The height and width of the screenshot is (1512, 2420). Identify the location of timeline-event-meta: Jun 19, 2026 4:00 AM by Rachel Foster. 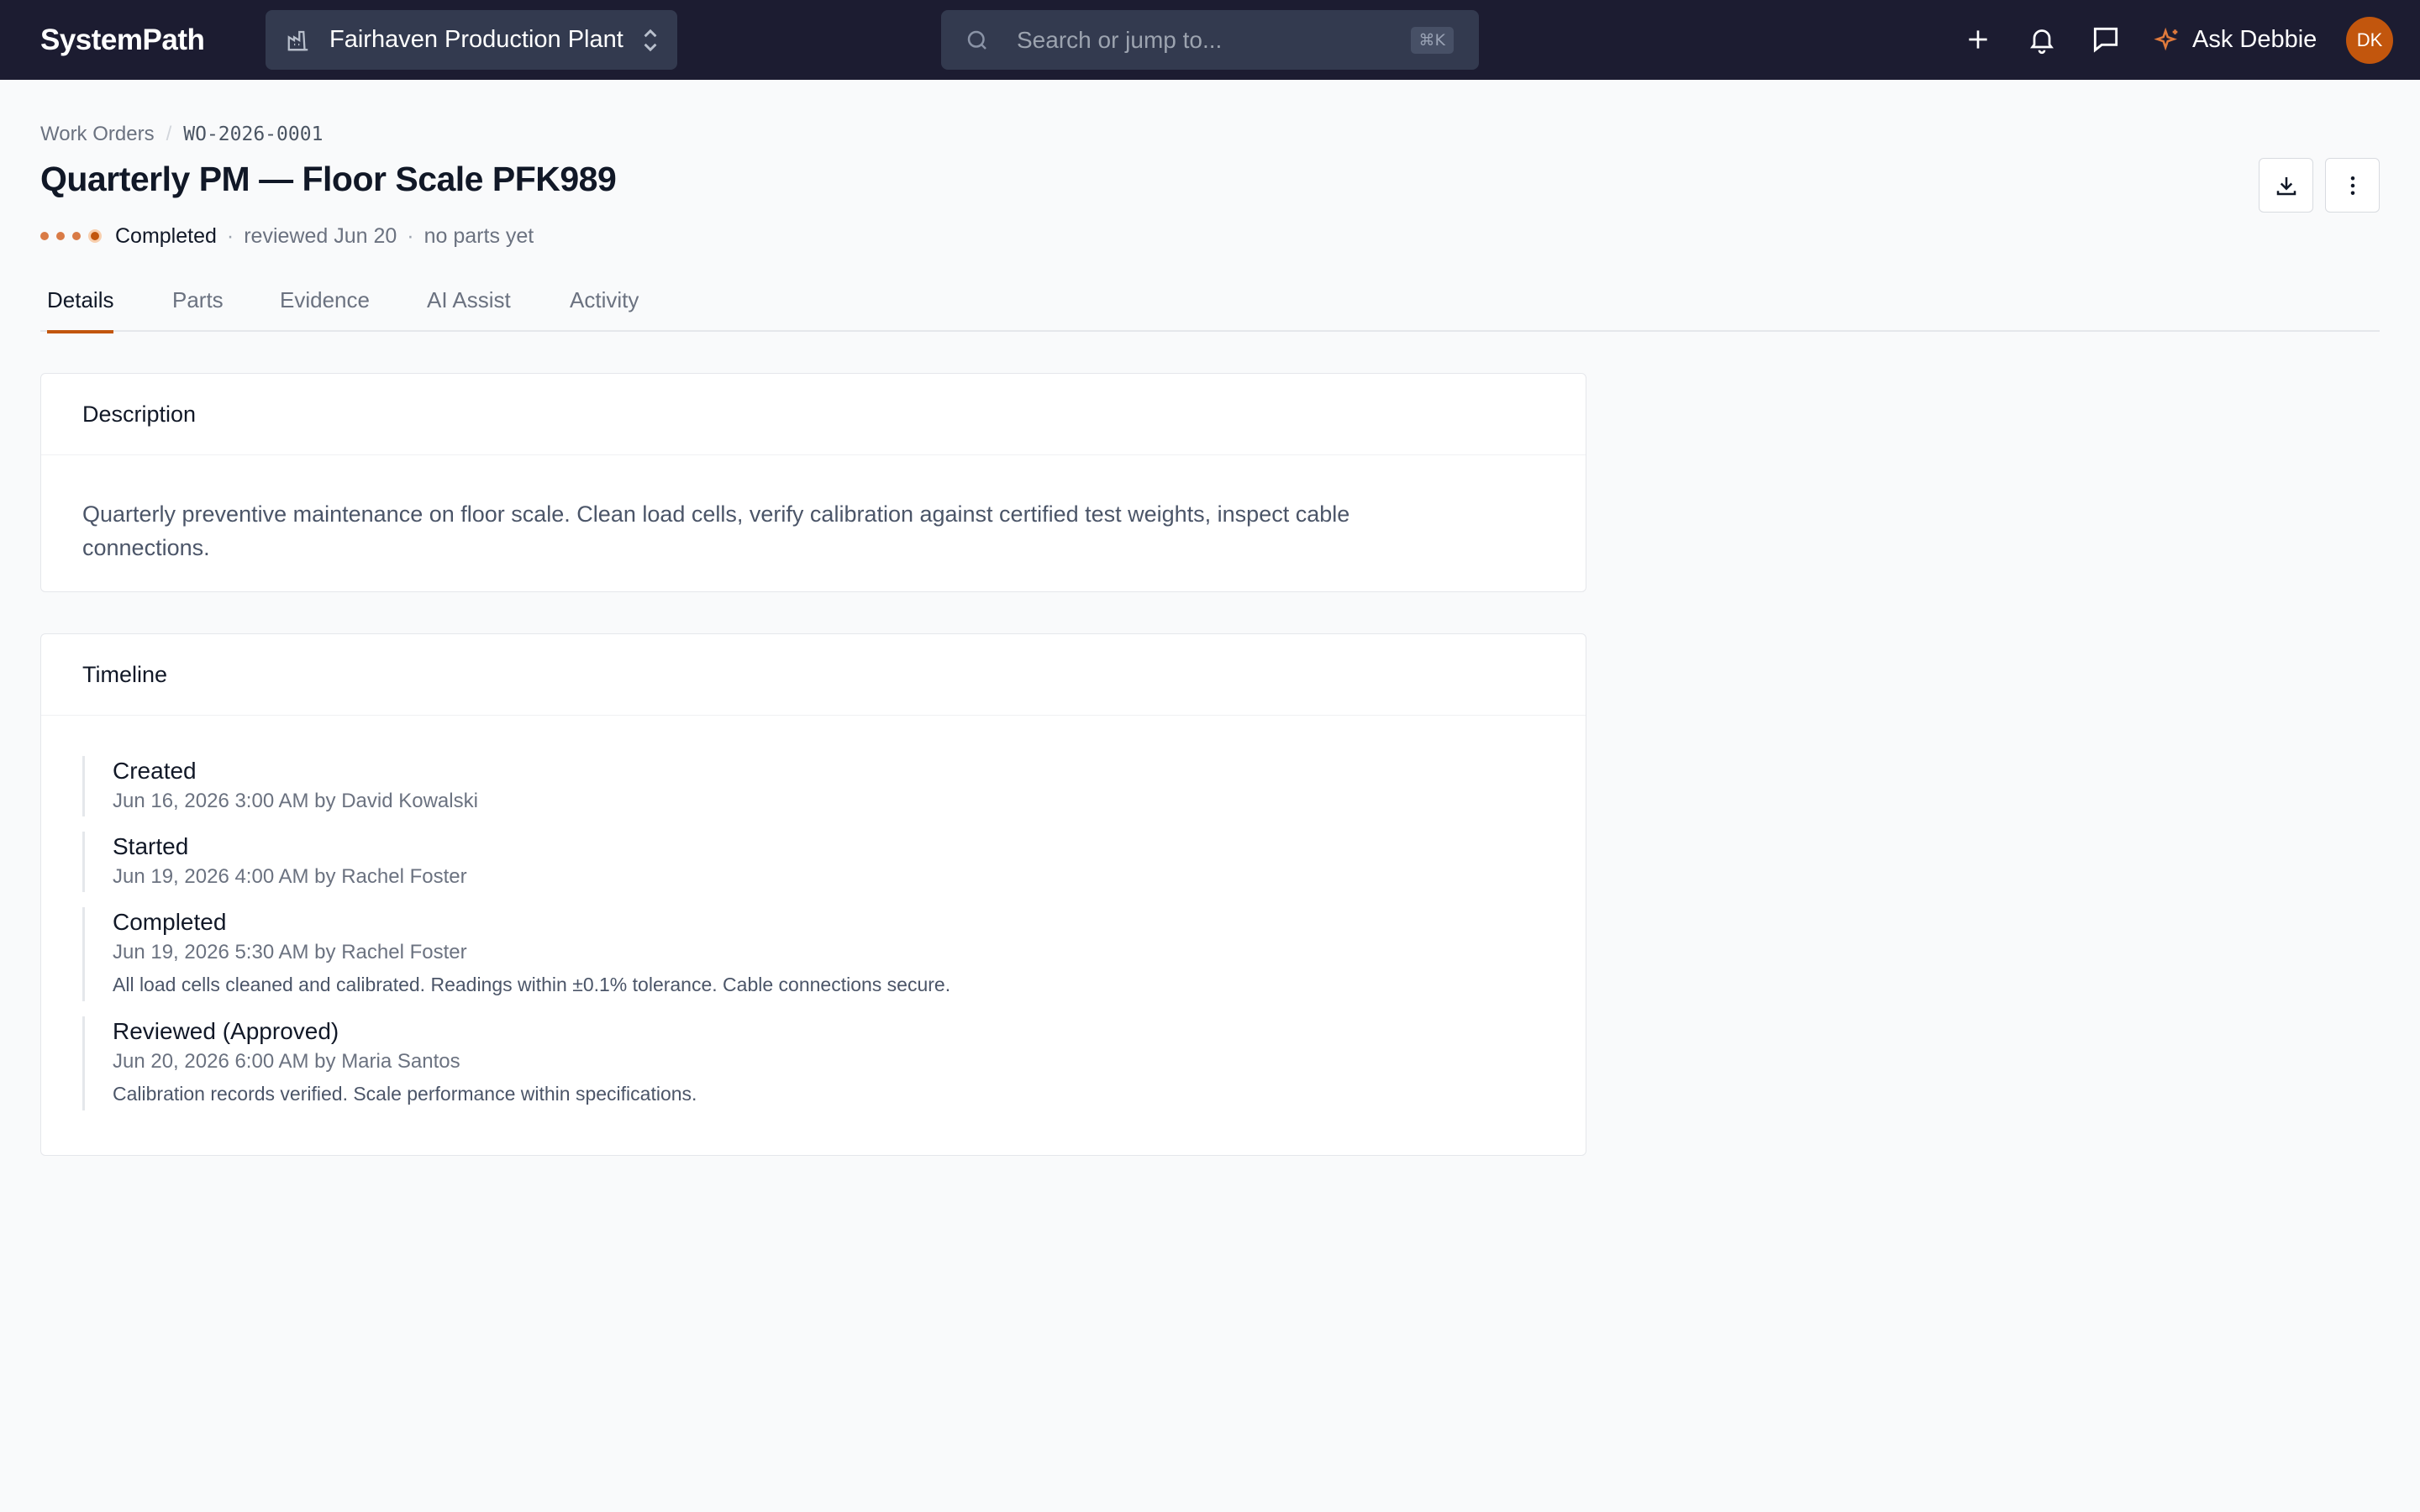
(290, 876).